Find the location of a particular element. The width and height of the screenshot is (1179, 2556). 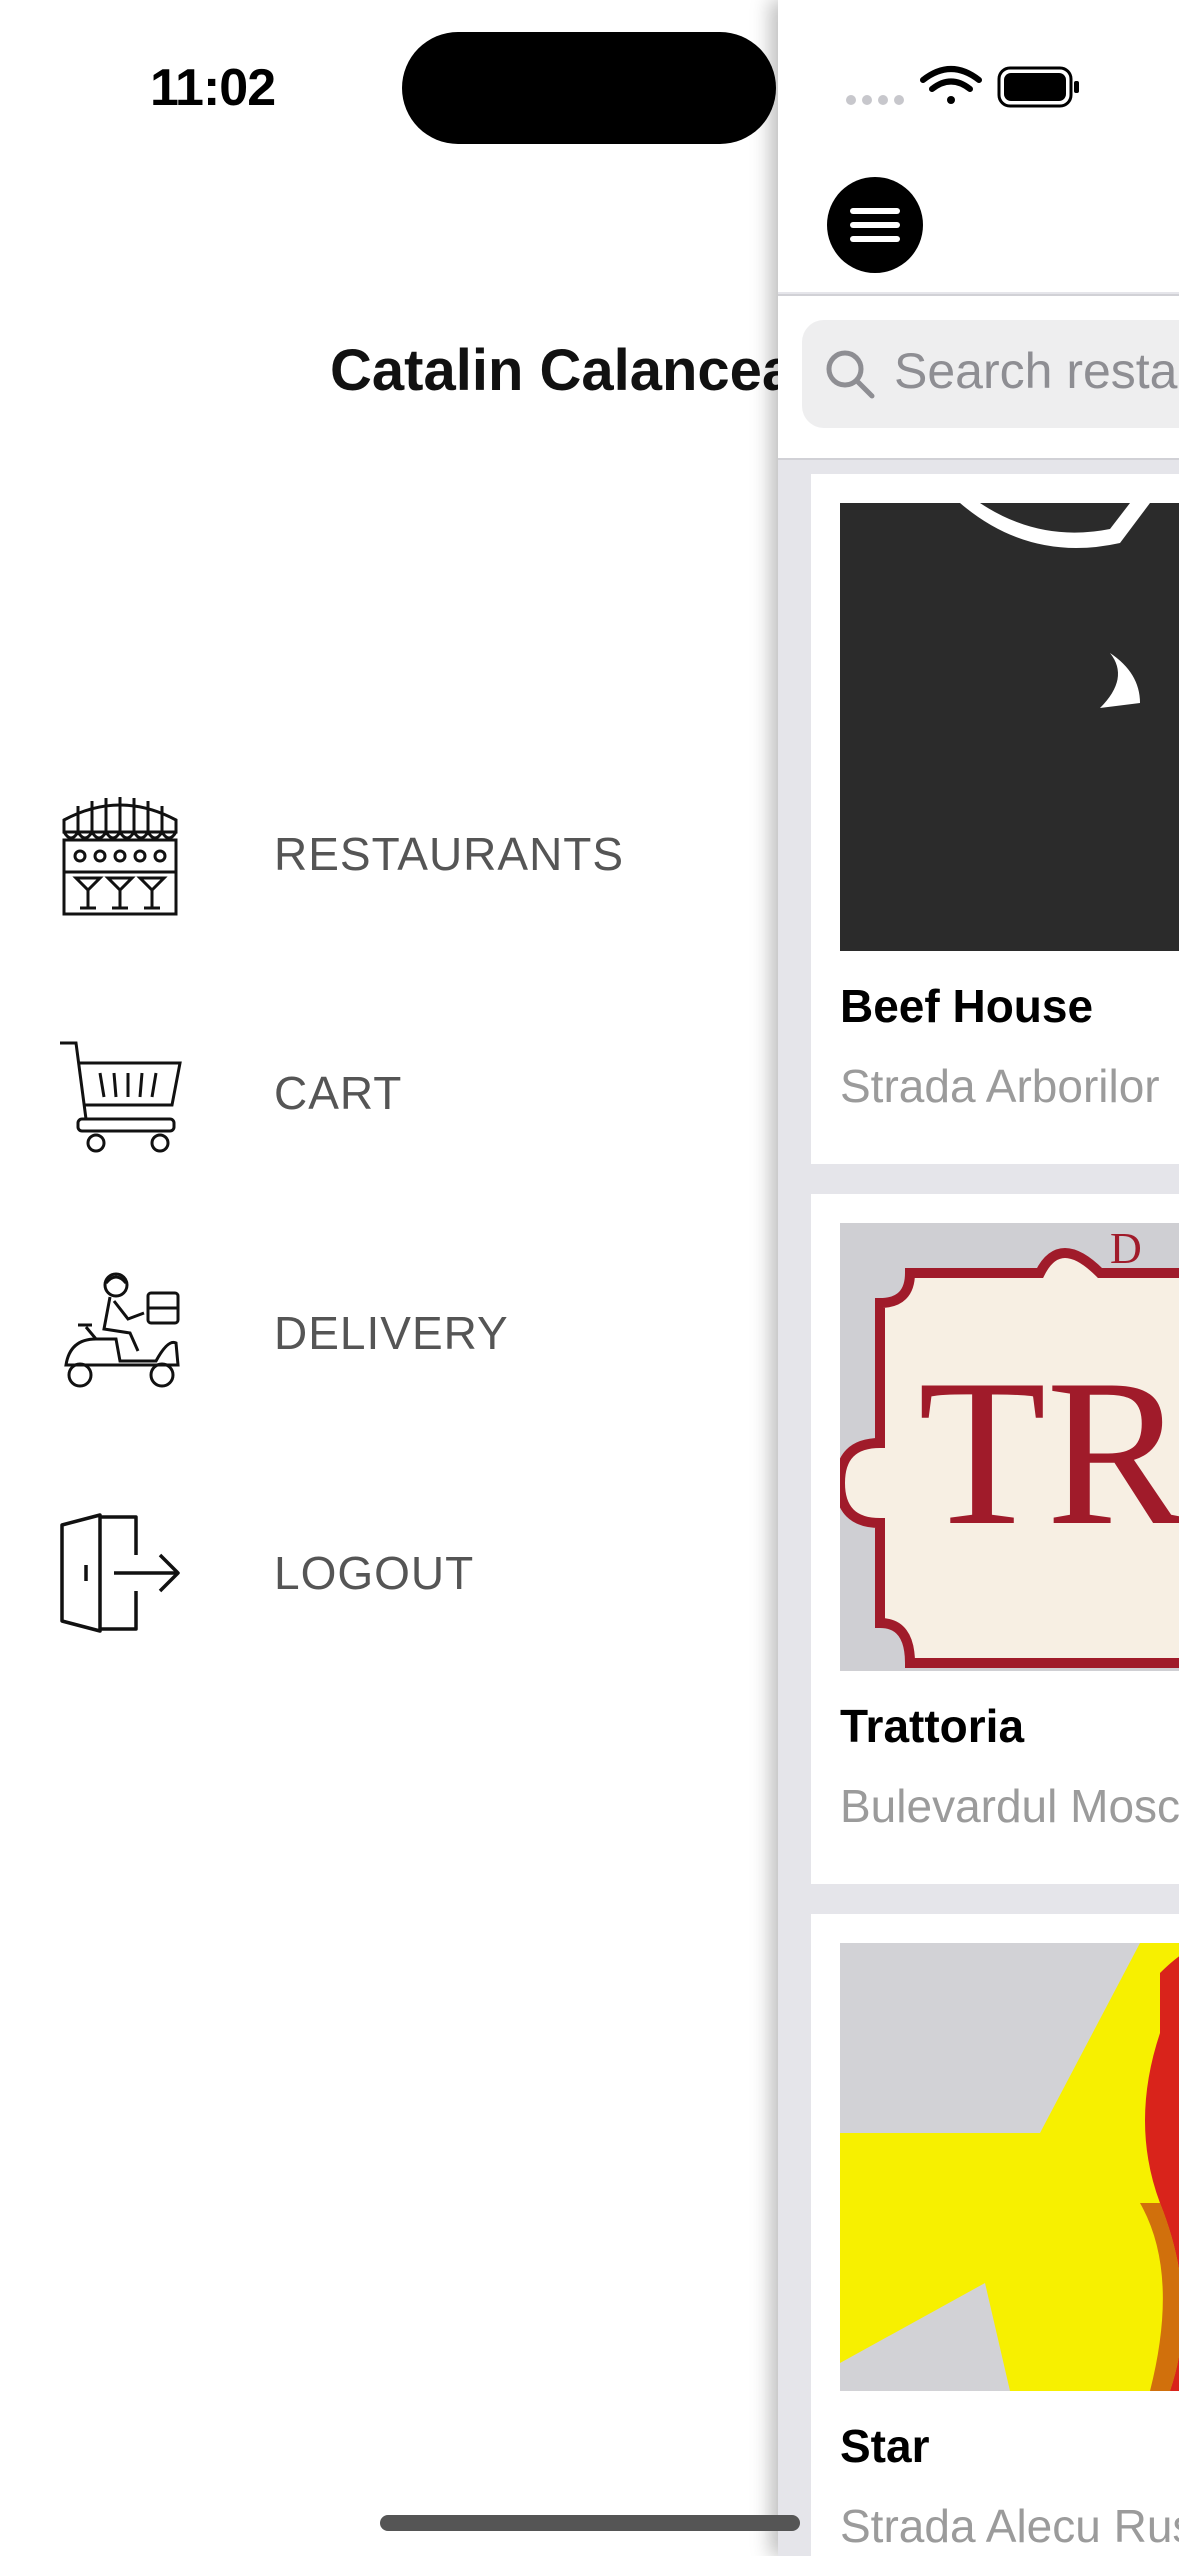

star-logo-graphic is located at coordinates (1009, 2167).